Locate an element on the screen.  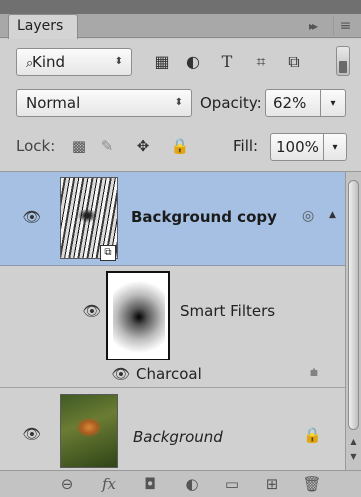
filter-blending-options-icon: ⩧ is located at coordinates (314, 373).